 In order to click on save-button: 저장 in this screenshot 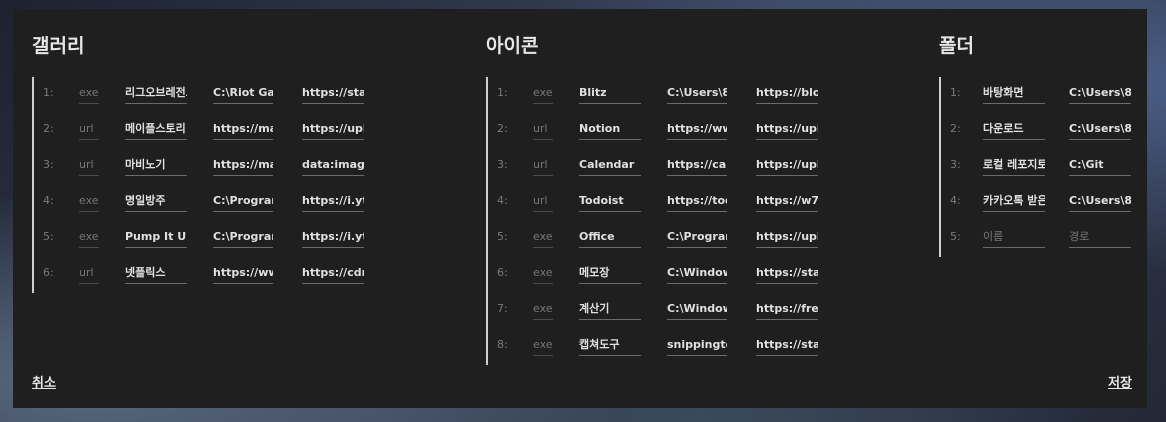, I will do `click(1120, 381)`.